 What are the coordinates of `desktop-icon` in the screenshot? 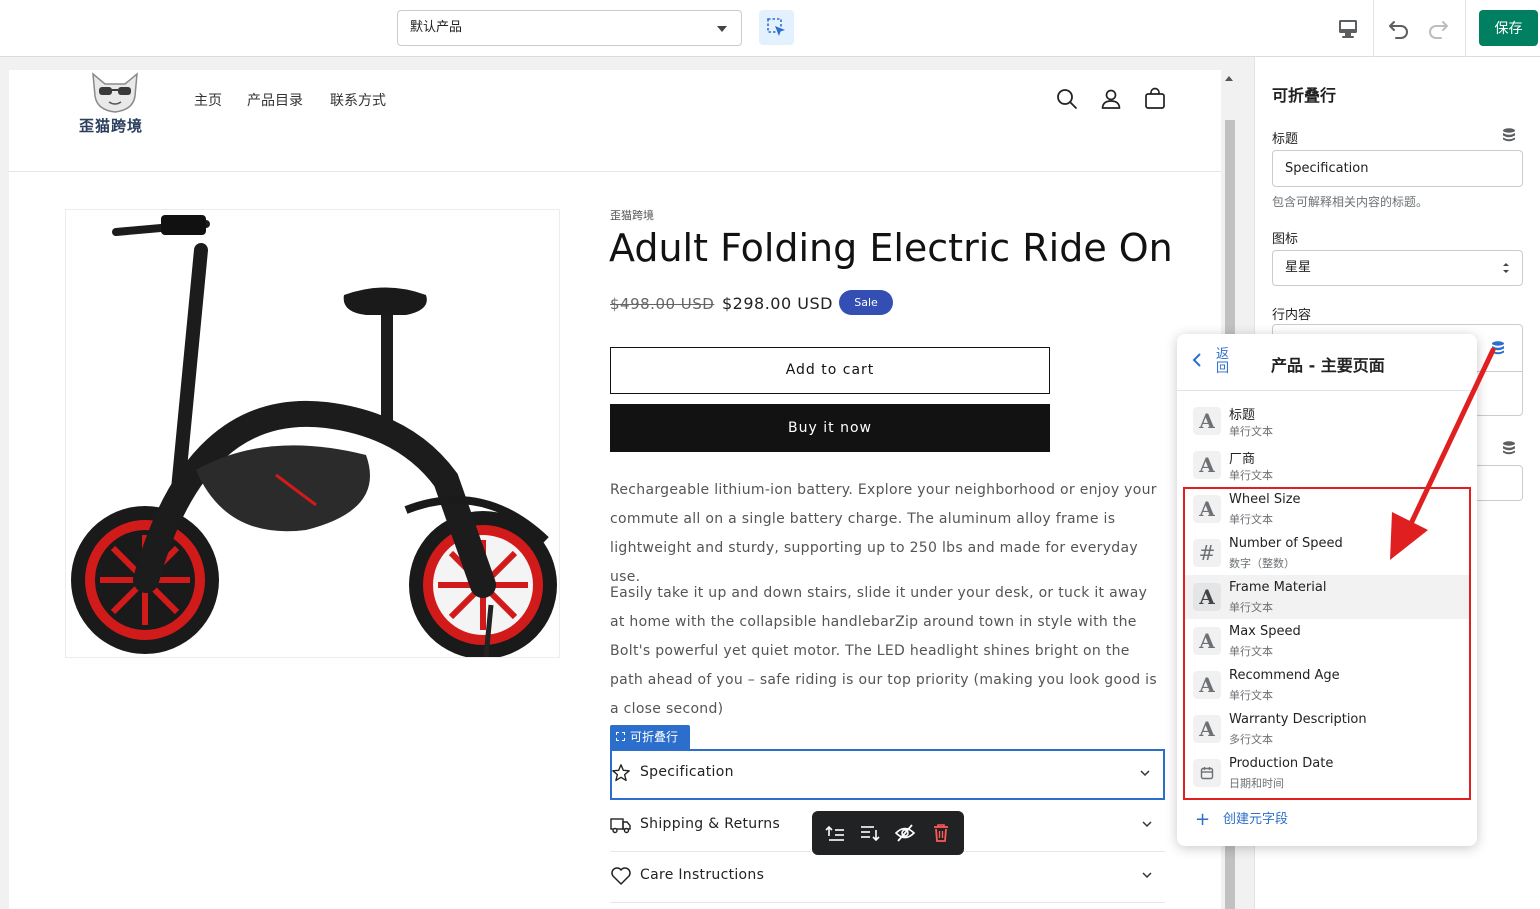 It's located at (1348, 29).